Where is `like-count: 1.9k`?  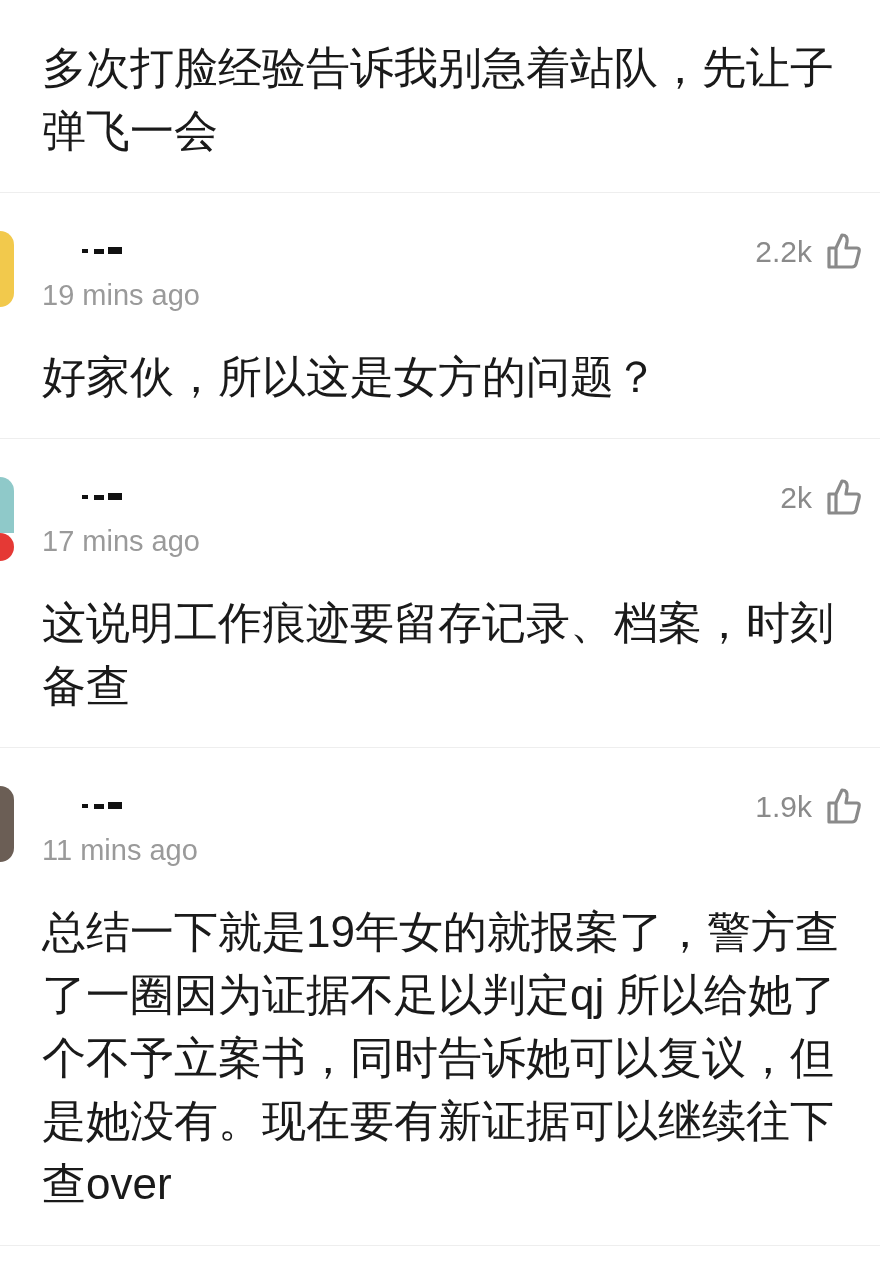 like-count: 1.9k is located at coordinates (783, 806).